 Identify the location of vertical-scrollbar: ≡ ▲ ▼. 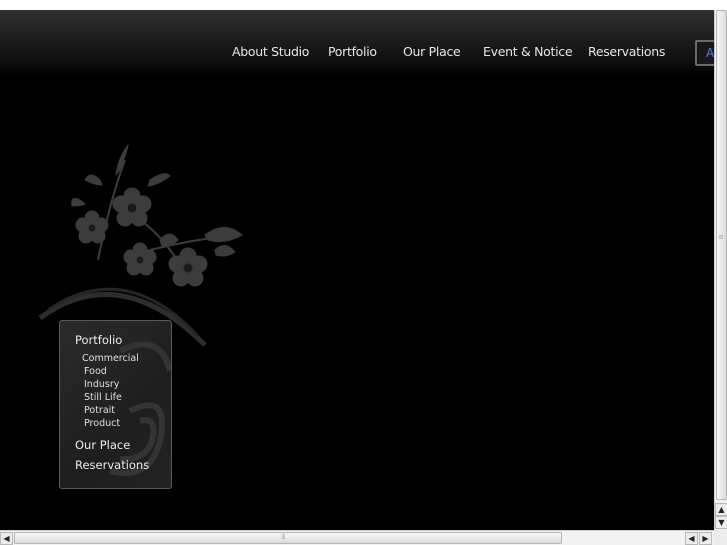
(720, 270).